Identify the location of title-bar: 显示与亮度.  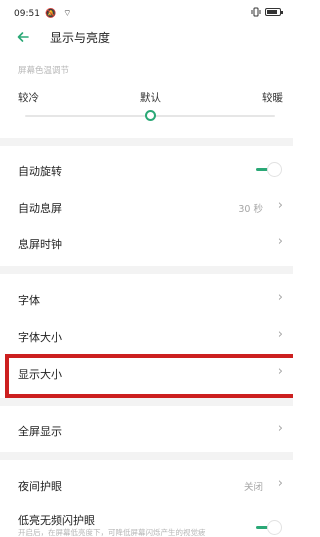
(146, 37).